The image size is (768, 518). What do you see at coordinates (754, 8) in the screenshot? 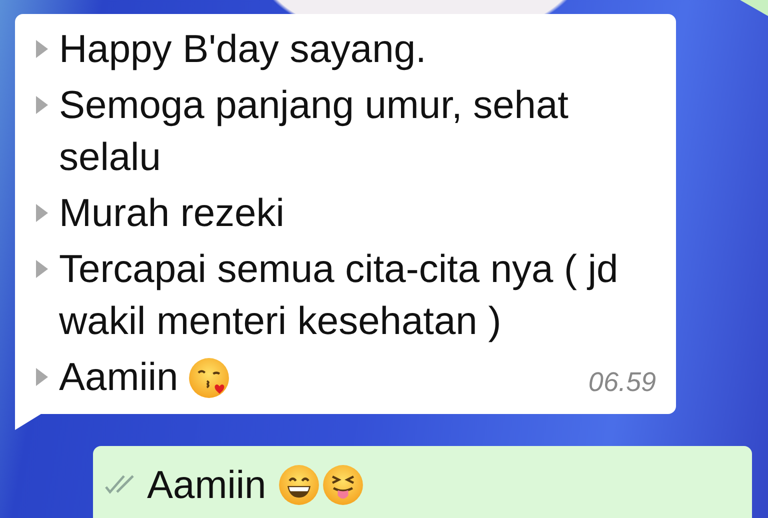
I see `bubble-tail` at bounding box center [754, 8].